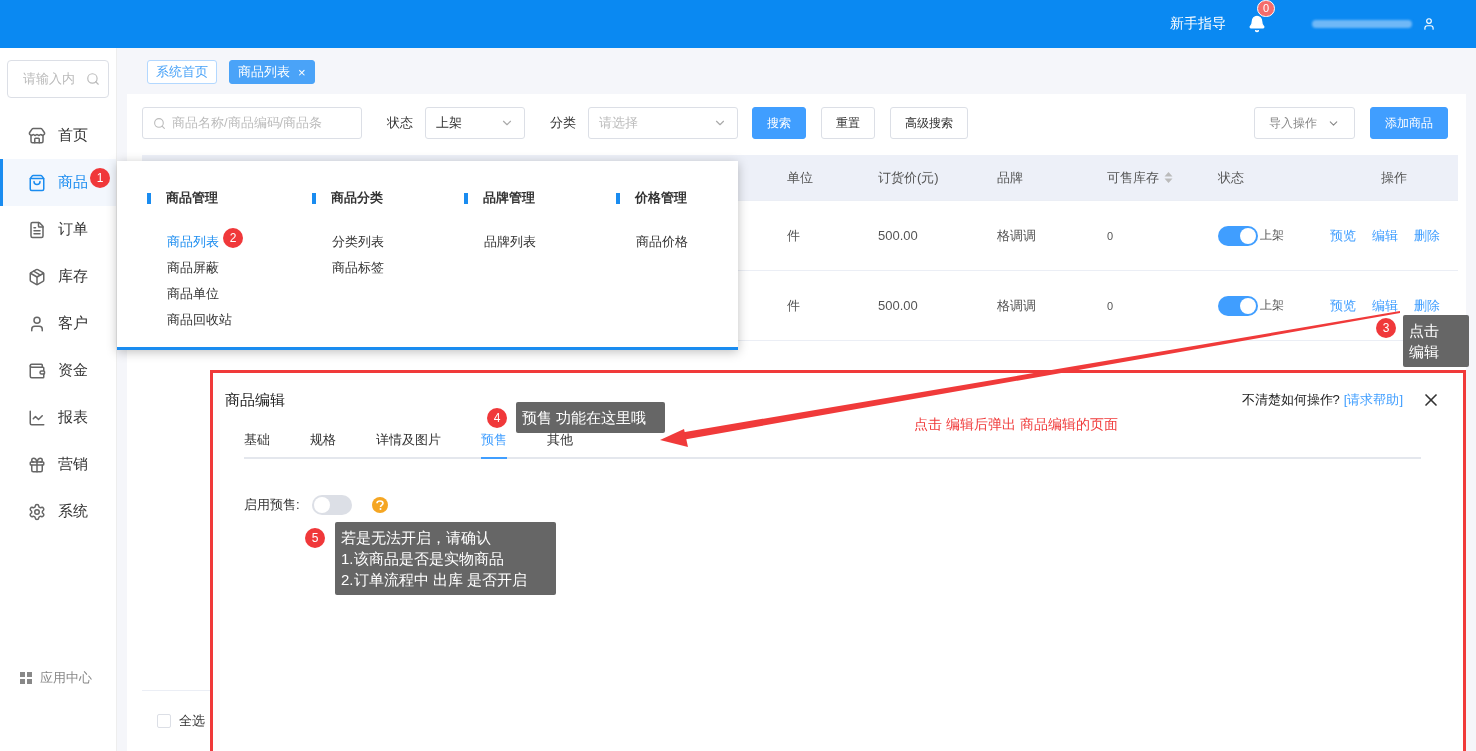  What do you see at coordinates (192, 198) in the screenshot?
I see `menu-heading: 商品管理` at bounding box center [192, 198].